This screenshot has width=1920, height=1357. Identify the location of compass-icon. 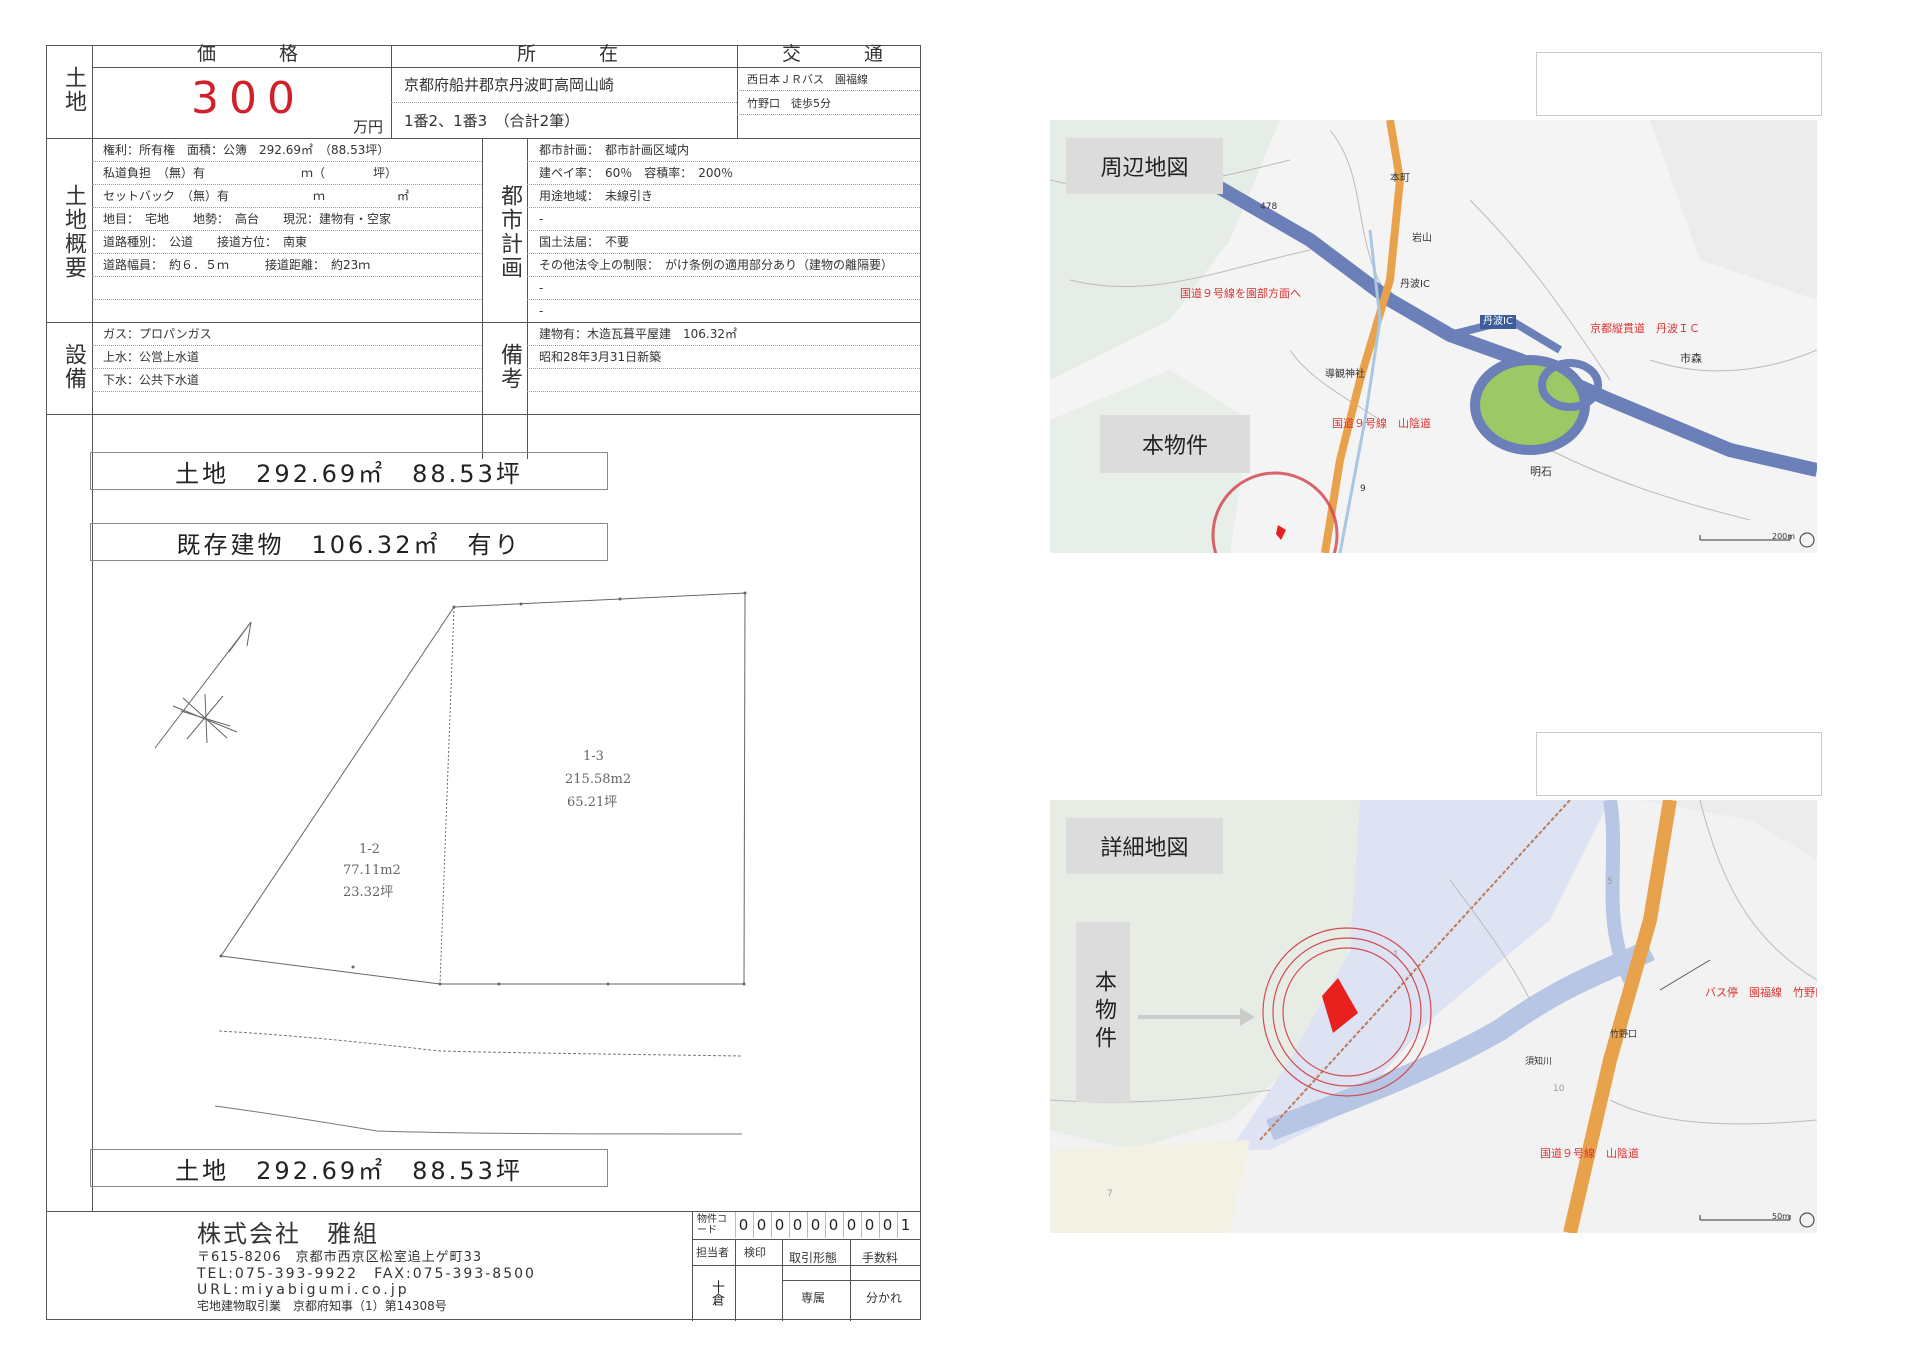
(1807, 540).